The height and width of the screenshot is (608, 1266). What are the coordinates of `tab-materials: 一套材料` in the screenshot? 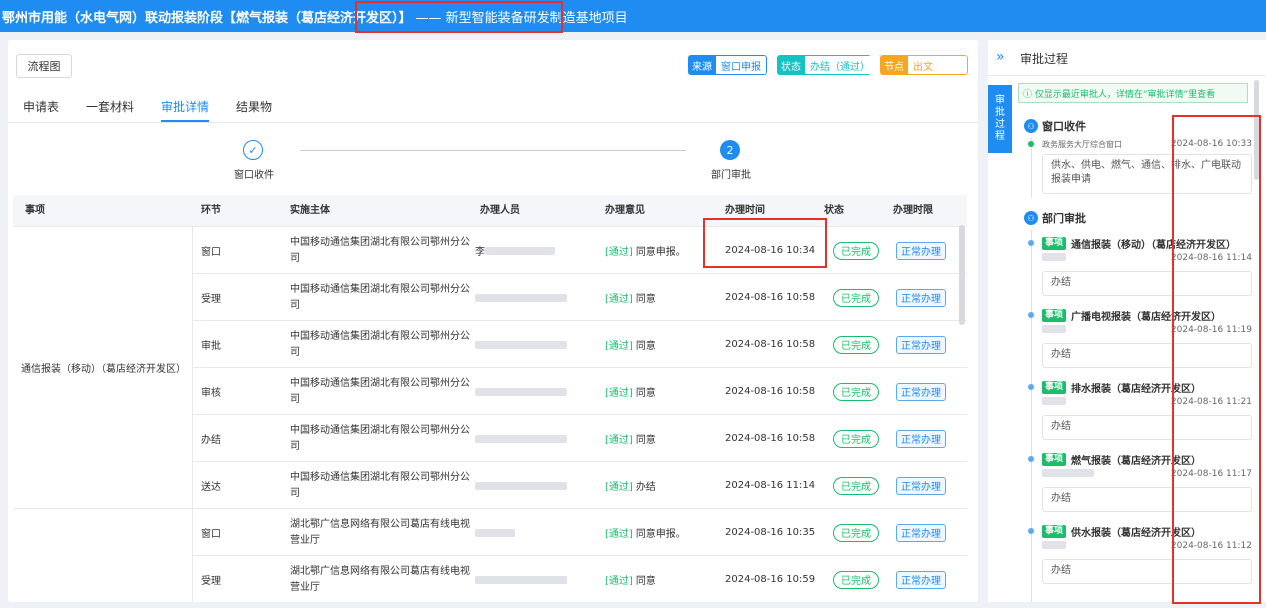 It's located at (110, 110).